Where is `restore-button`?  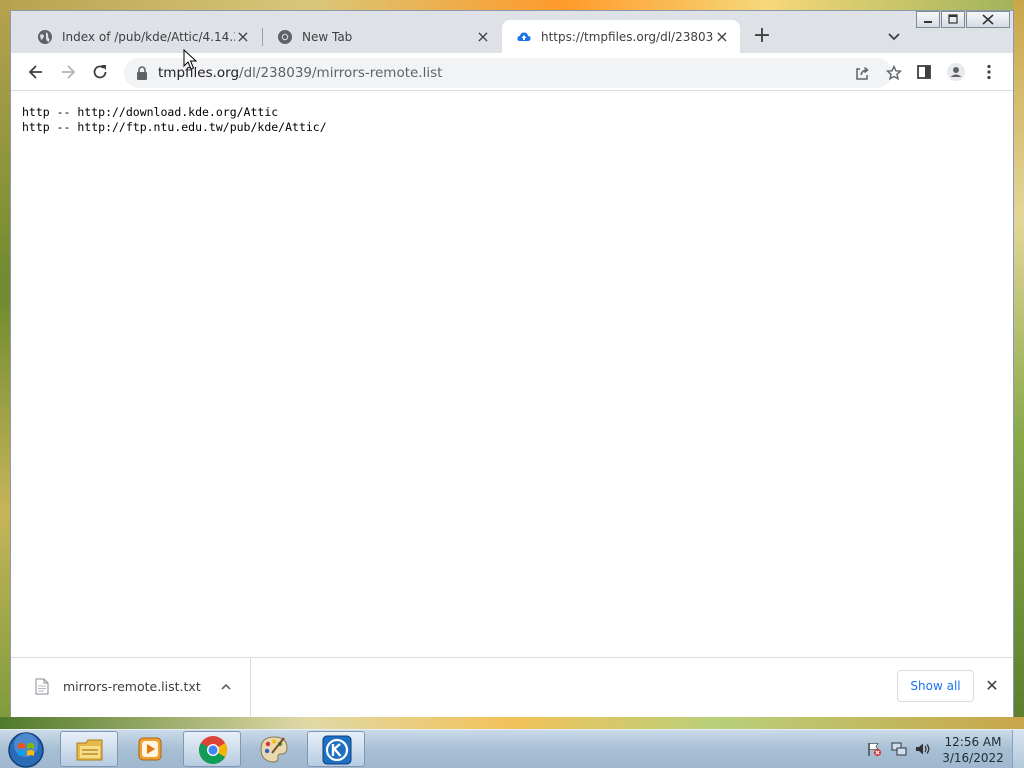
restore-button is located at coordinates (953, 19).